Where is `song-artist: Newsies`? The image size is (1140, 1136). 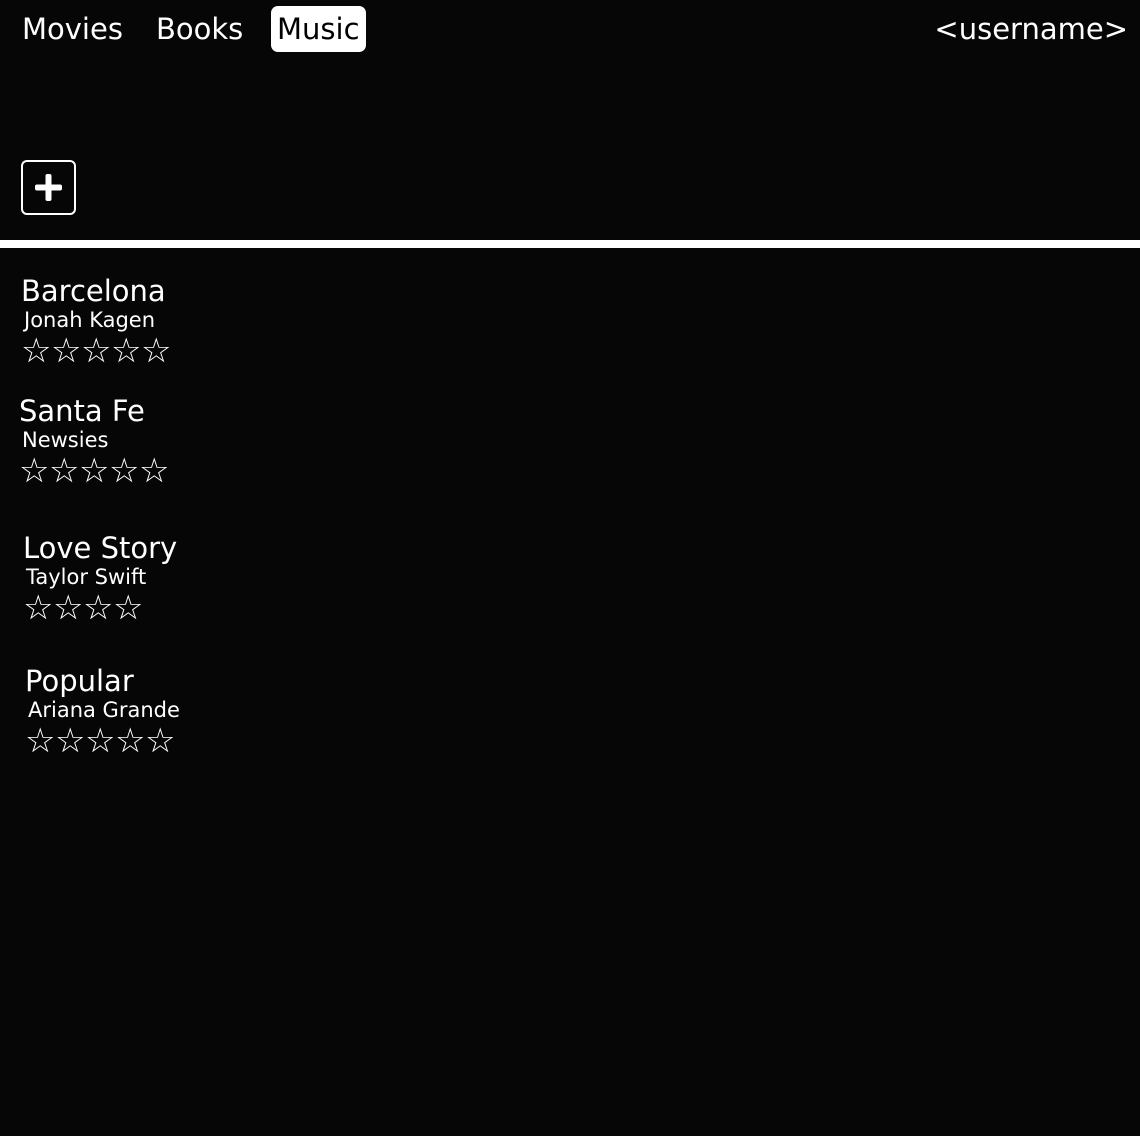 song-artist: Newsies is located at coordinates (65, 440).